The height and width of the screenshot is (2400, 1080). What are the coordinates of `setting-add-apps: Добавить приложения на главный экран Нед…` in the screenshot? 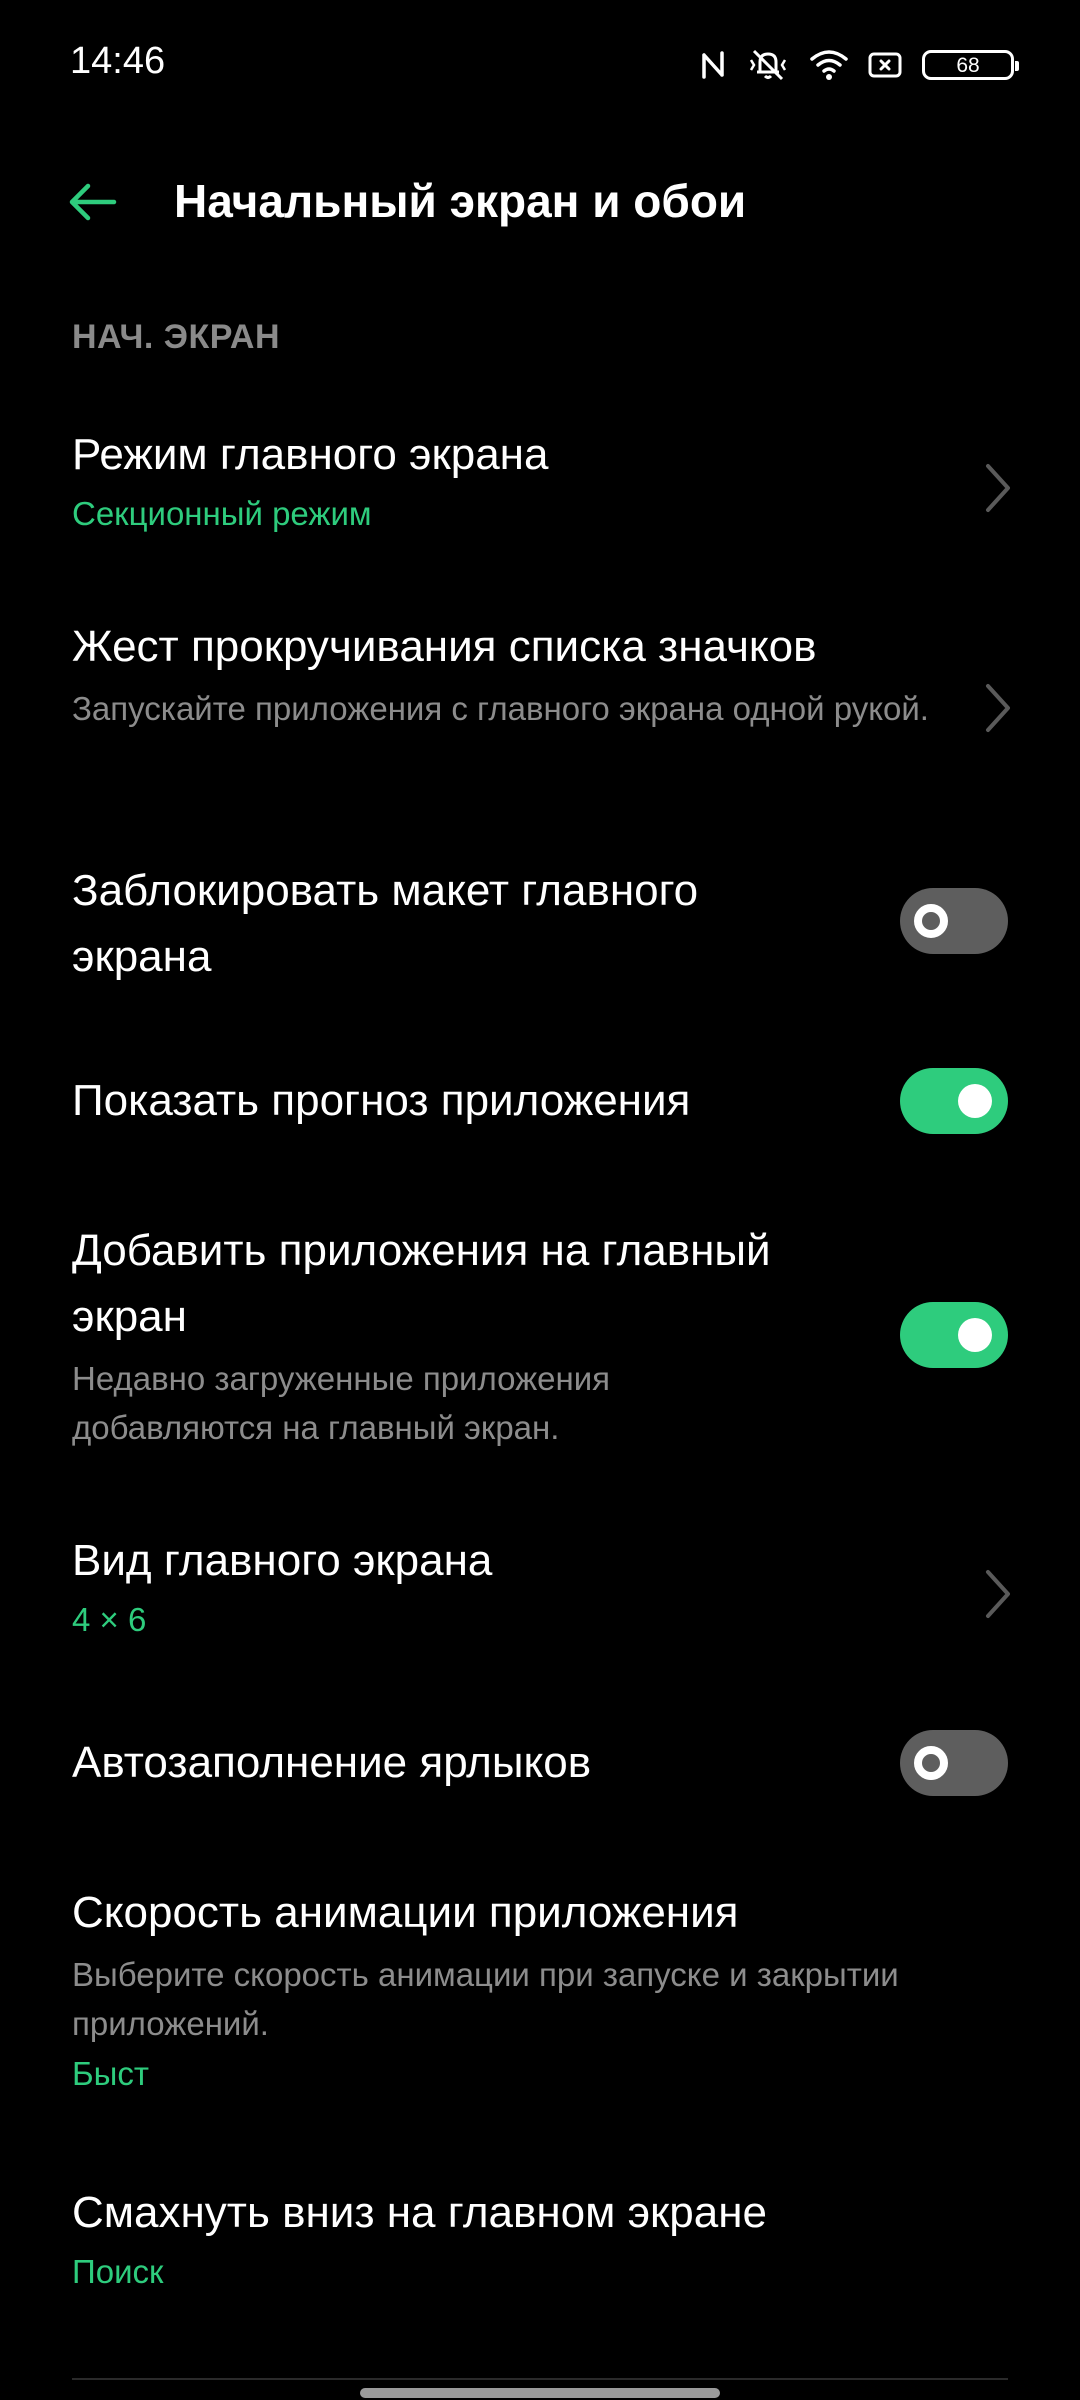 It's located at (540, 1338).